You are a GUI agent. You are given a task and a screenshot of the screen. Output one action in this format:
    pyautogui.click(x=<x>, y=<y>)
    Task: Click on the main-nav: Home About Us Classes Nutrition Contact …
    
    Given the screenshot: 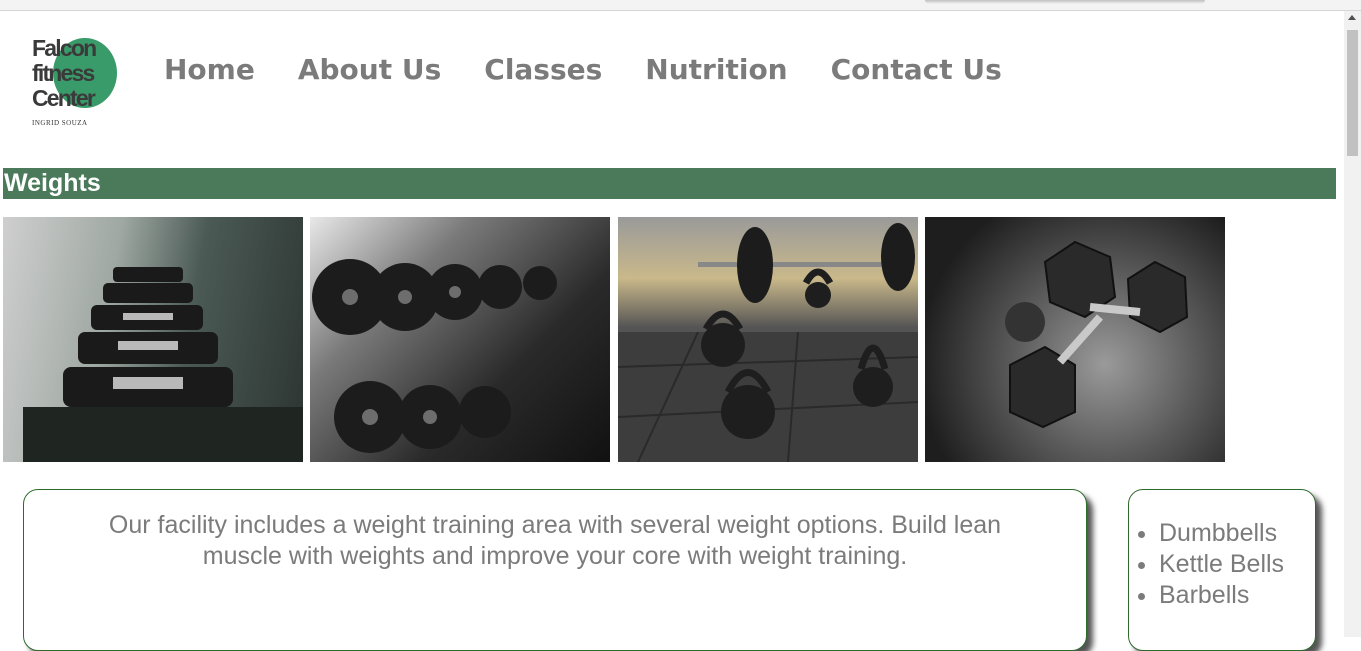 What is the action you would take?
    pyautogui.click(x=583, y=70)
    